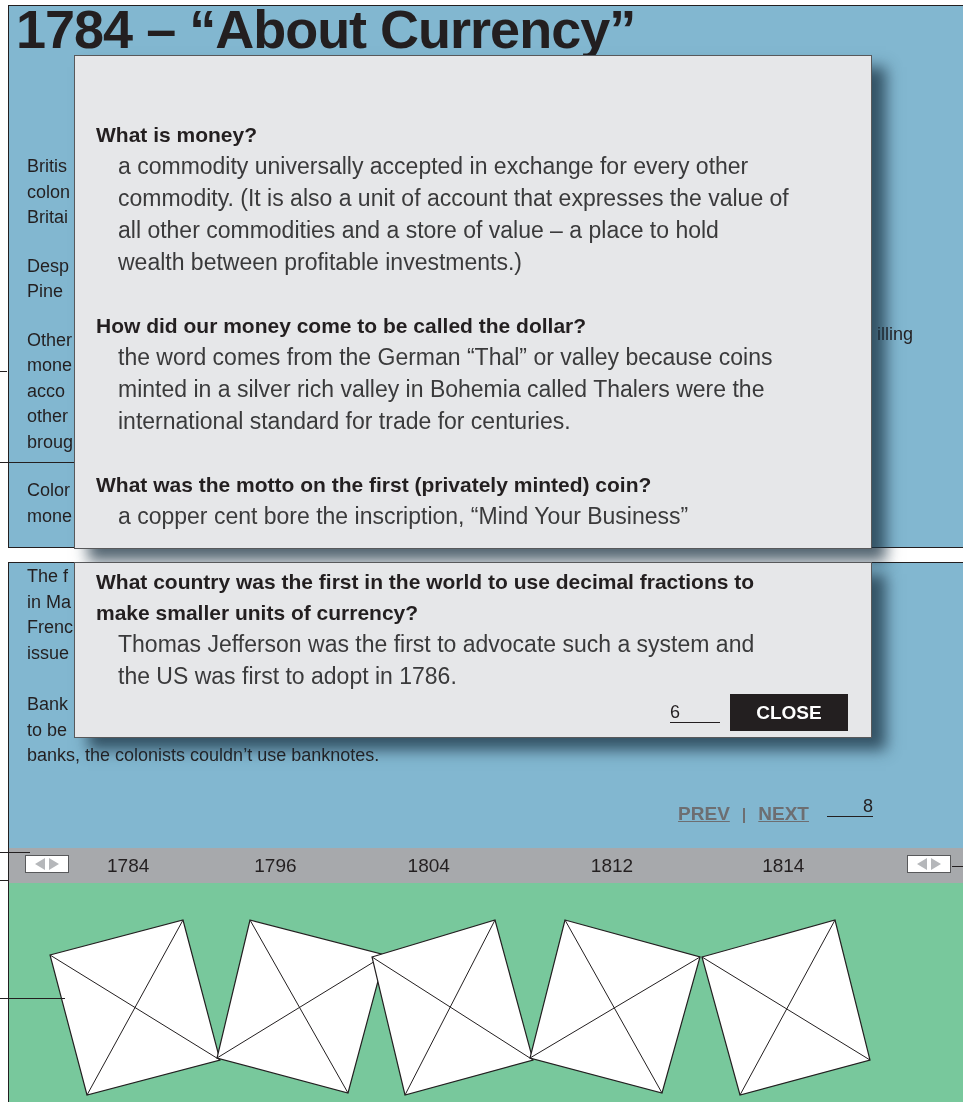 The width and height of the screenshot is (963, 1102). Describe the element at coordinates (445, 389) in the screenshot. I see `answer-text: the word comes from the German “Thal” or valley because coins minted in a silver rich valley in Bohemia called Thalers were the international standard for trade for centuries.` at that location.